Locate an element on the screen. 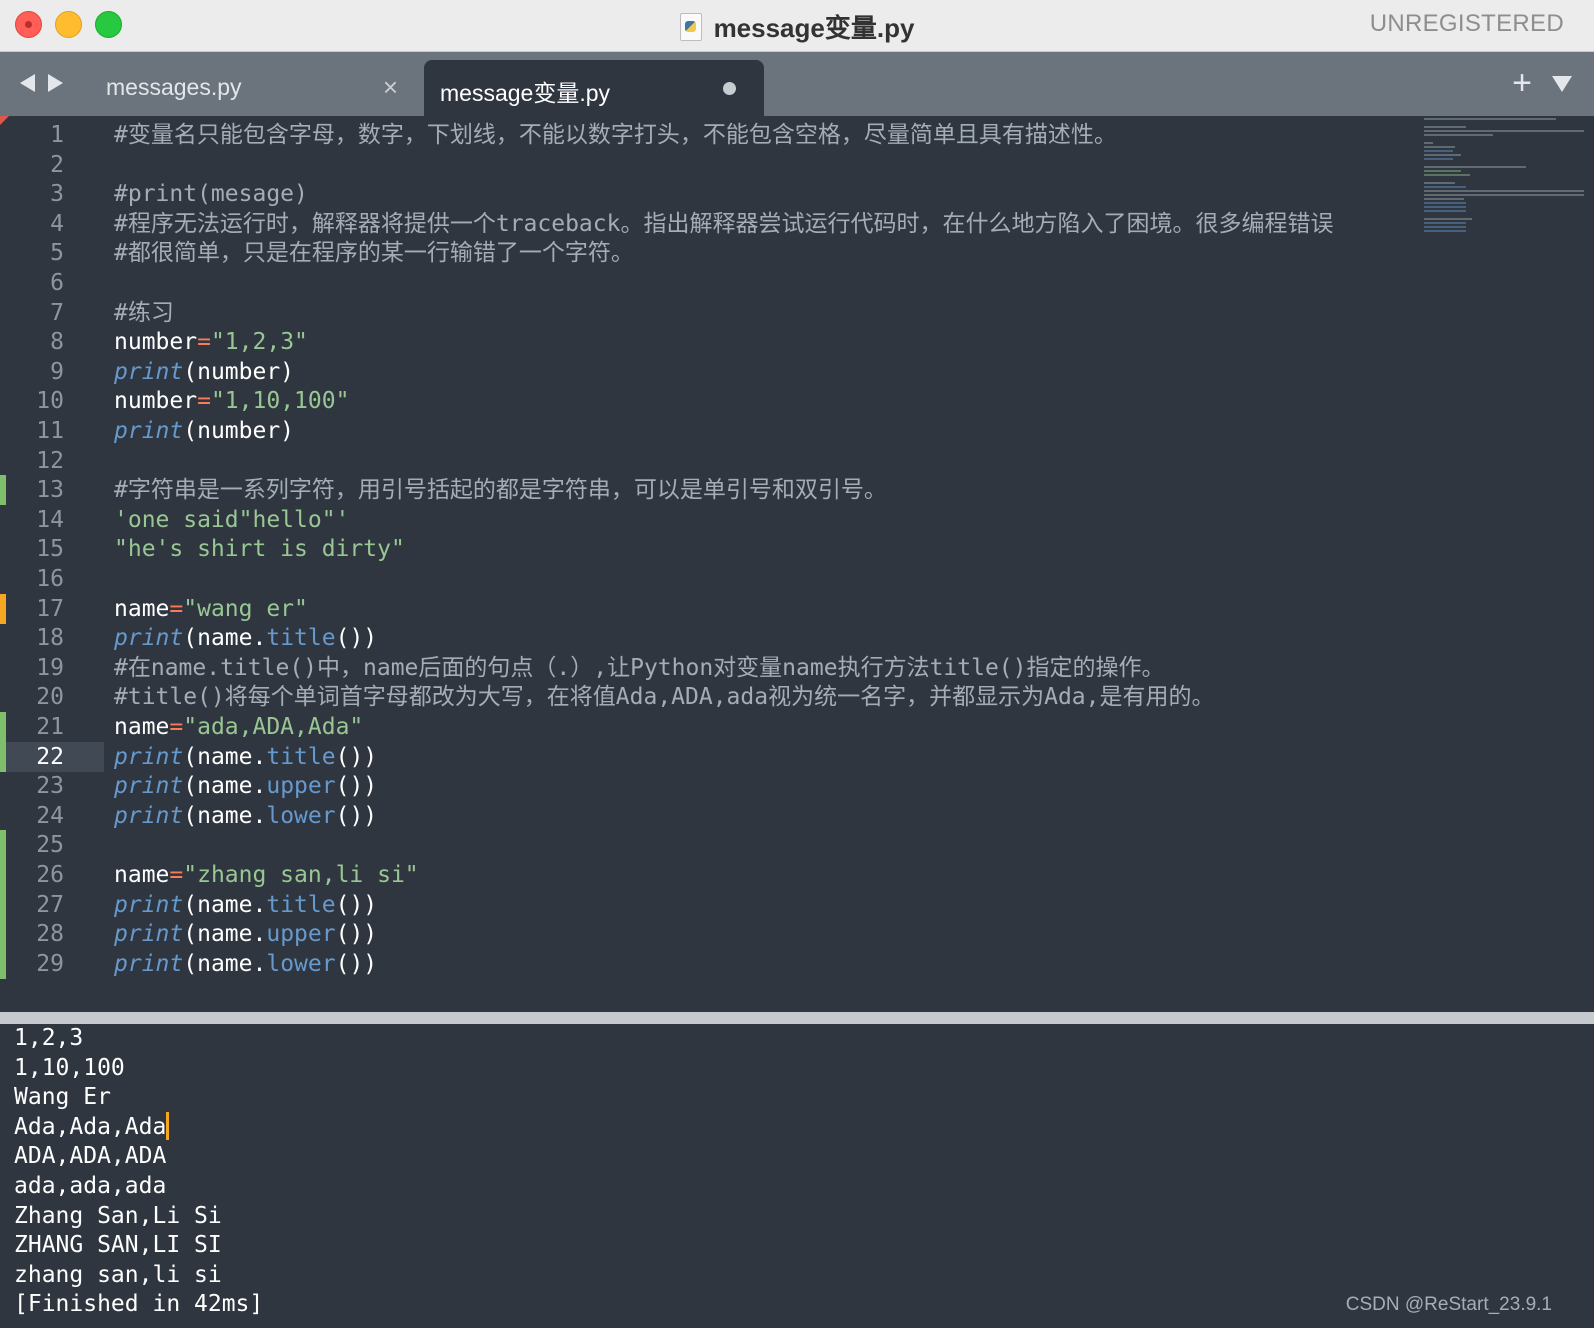  output-line: ADA,ADA,ADA is located at coordinates (90, 1156).